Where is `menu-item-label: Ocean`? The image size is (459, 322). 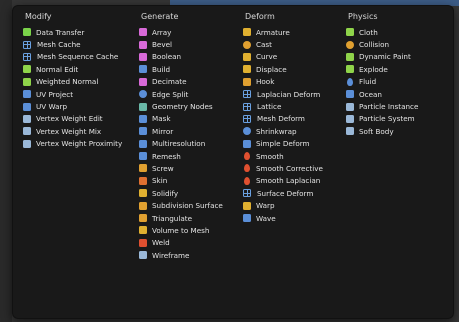
menu-item-label: Ocean is located at coordinates (370, 94).